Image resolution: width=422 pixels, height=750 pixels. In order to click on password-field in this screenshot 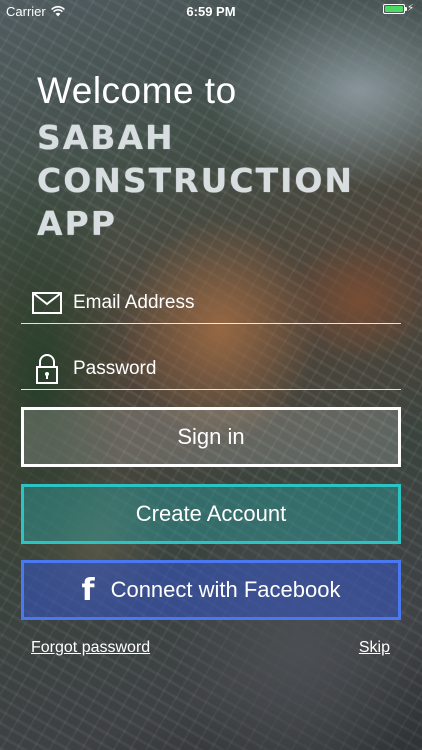, I will do `click(211, 369)`.